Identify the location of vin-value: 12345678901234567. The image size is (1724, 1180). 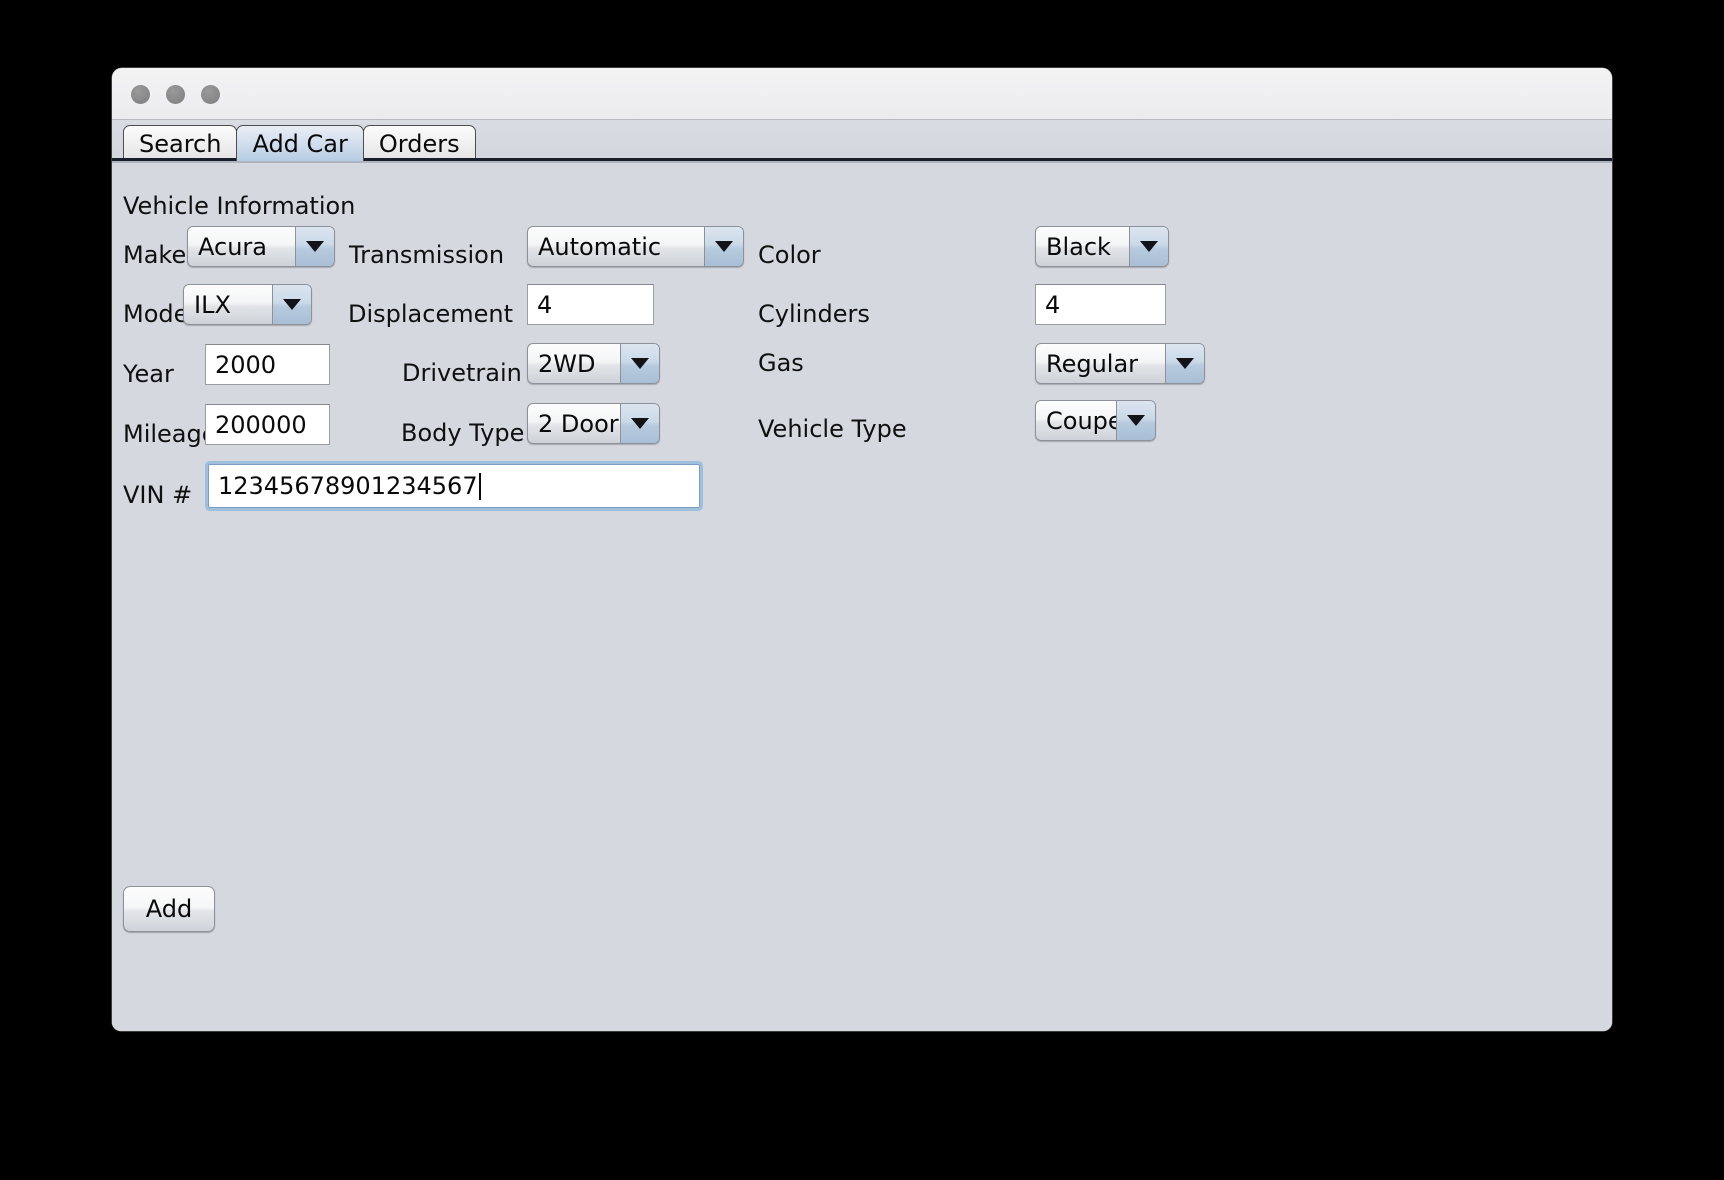
(348, 486).